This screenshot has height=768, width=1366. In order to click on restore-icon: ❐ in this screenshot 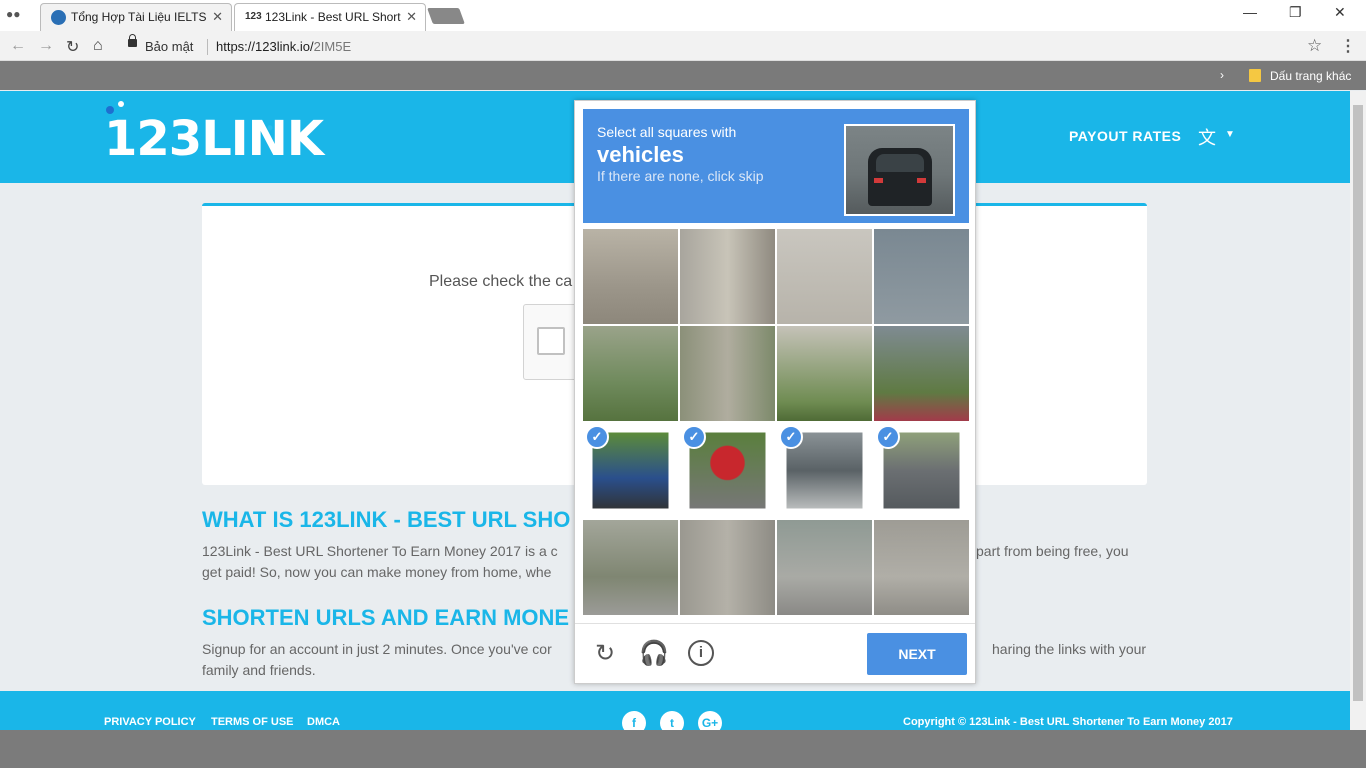, I will do `click(1295, 12)`.